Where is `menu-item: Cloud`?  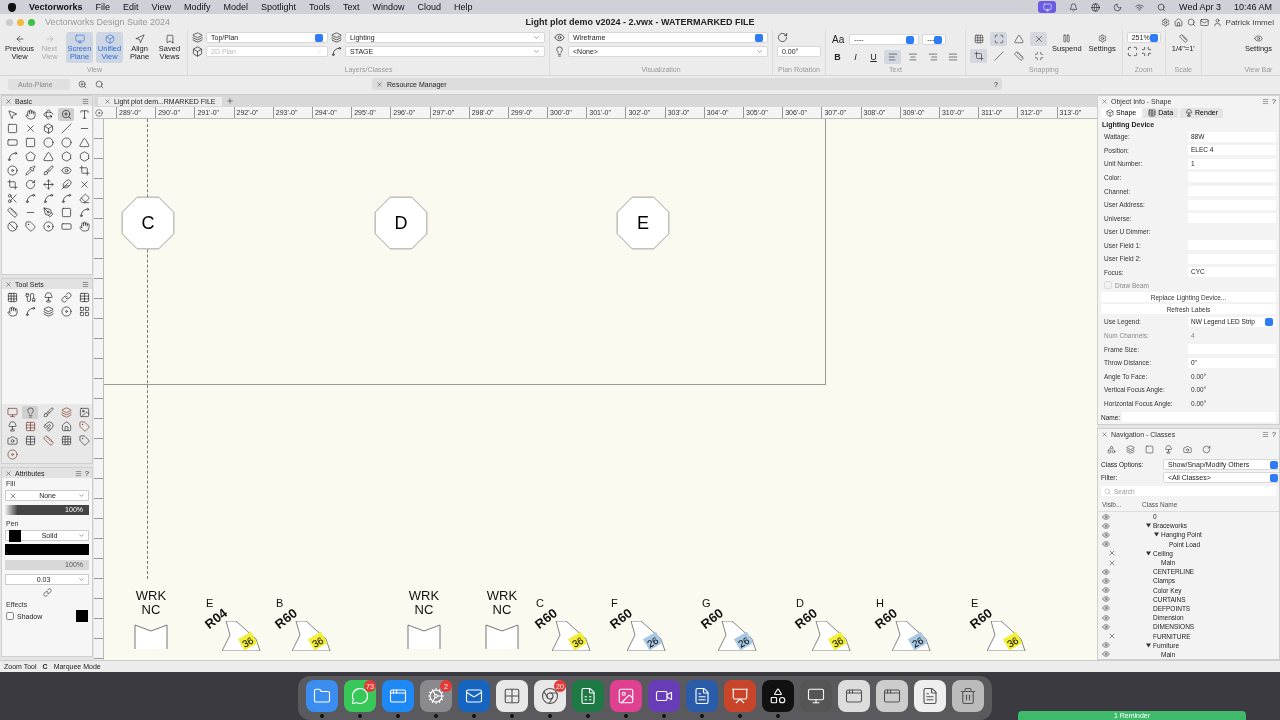 menu-item: Cloud is located at coordinates (429, 7).